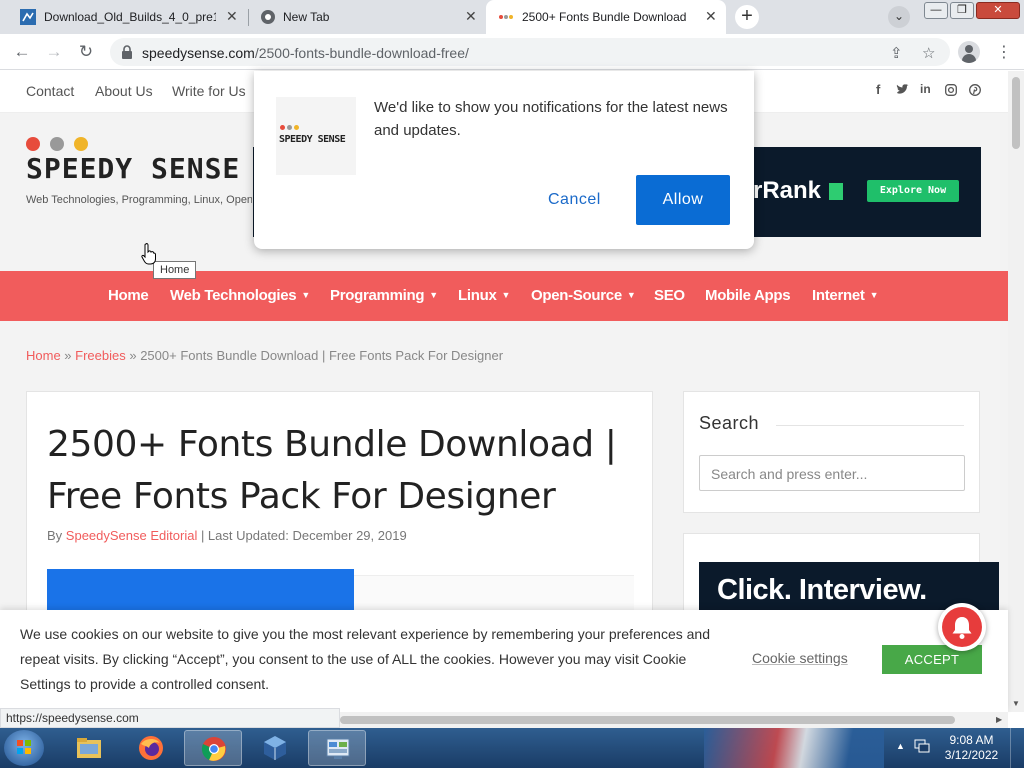 This screenshot has height=768, width=1024. I want to click on minimize-button: —, so click(936, 10).